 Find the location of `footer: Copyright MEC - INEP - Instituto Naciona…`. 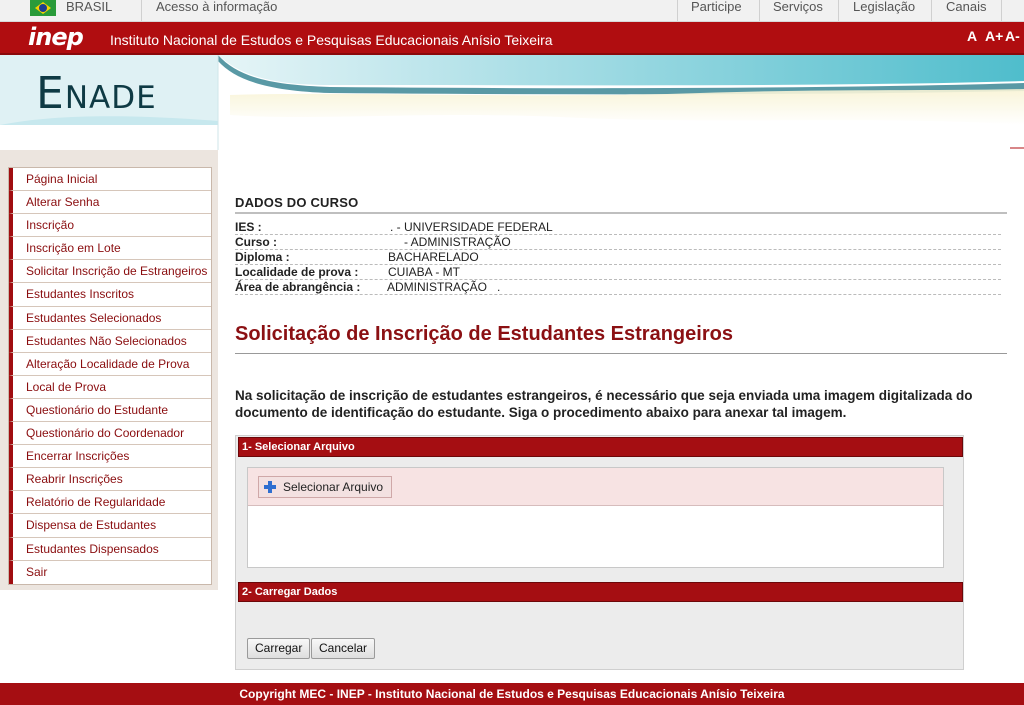

footer: Copyright MEC - INEP - Instituto Naciona… is located at coordinates (512, 694).